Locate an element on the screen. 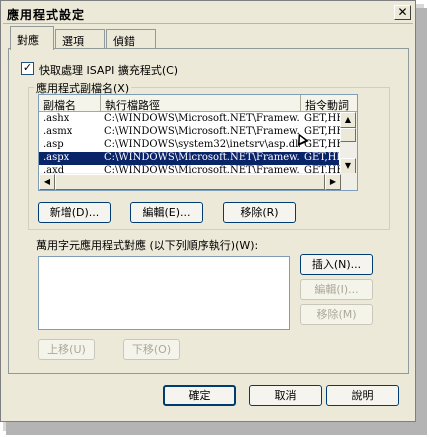  tab-label: 對應 is located at coordinates (28, 40).